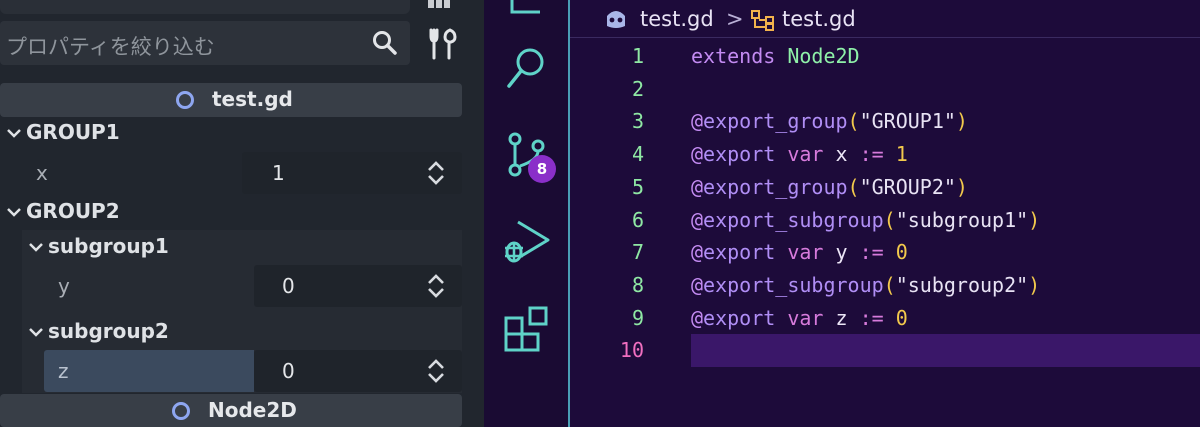 The image size is (1200, 427). I want to click on explorer-icon, so click(527, 13).